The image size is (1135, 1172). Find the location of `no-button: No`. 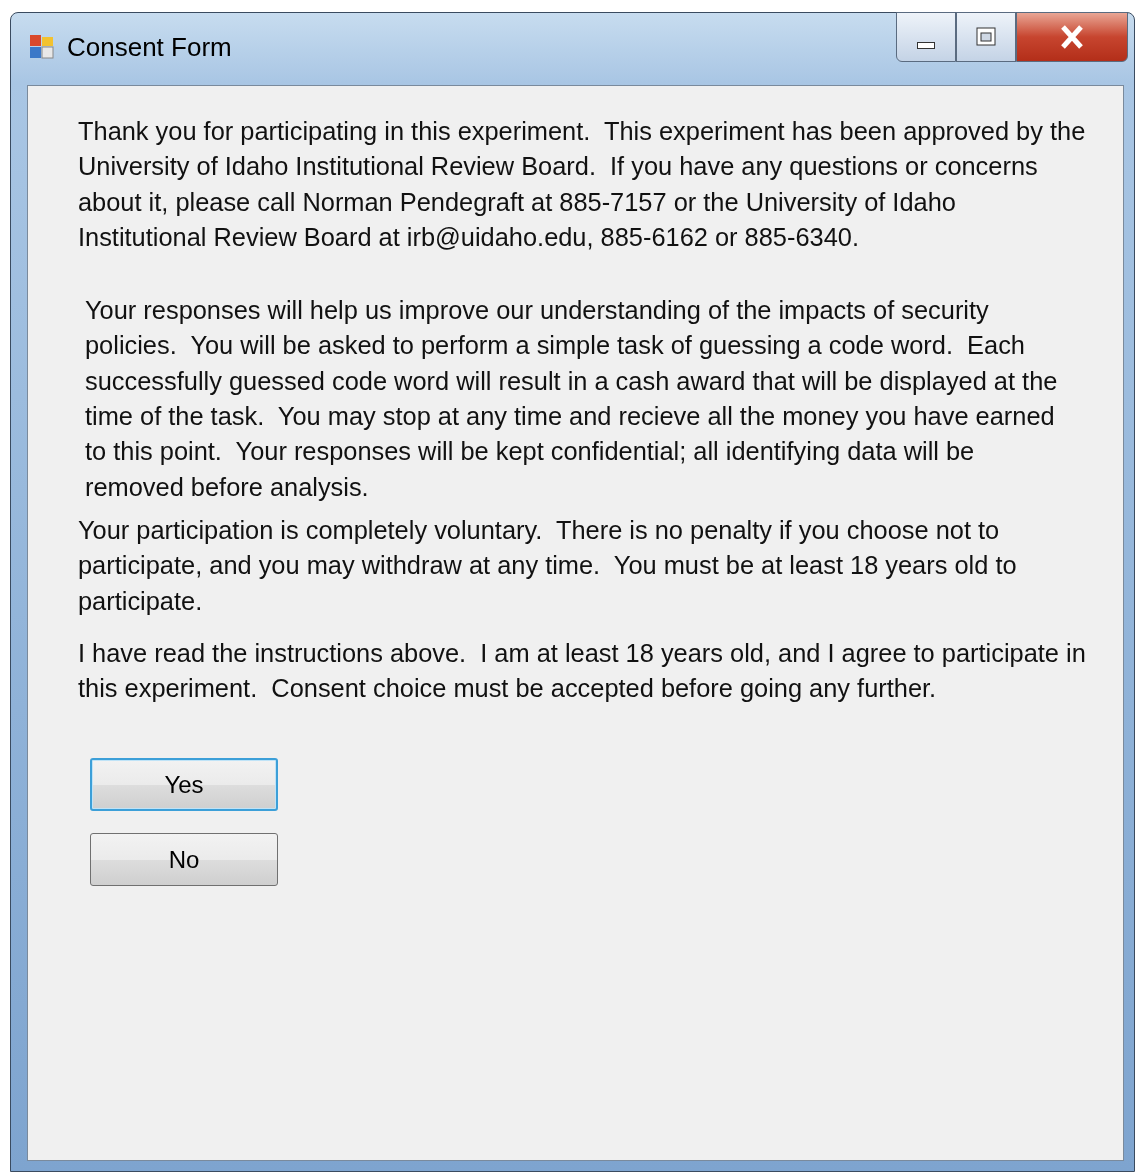

no-button: No is located at coordinates (184, 860).